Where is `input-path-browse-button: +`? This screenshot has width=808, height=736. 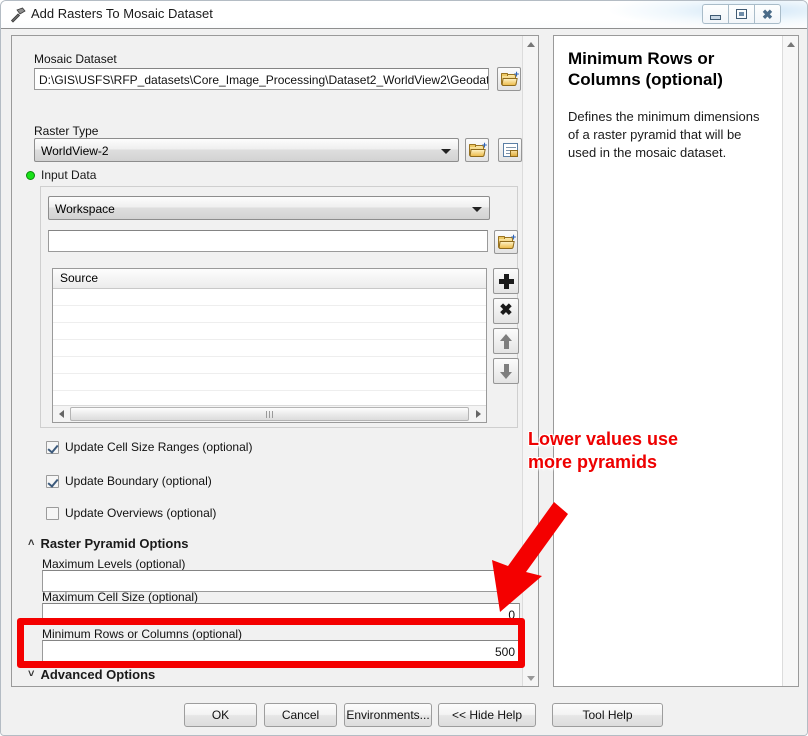 input-path-browse-button: + is located at coordinates (506, 242).